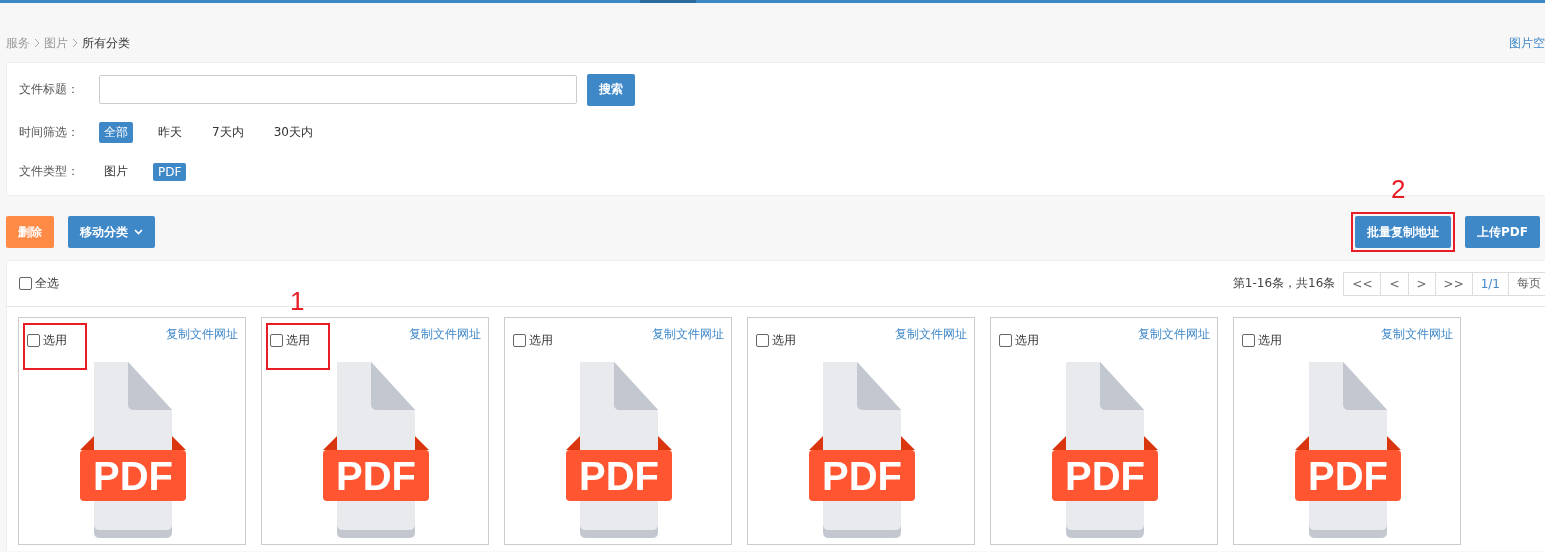 Image resolution: width=1545 pixels, height=552 pixels. What do you see at coordinates (1362, 283) in the screenshot?
I see `pagination-button: <<` at bounding box center [1362, 283].